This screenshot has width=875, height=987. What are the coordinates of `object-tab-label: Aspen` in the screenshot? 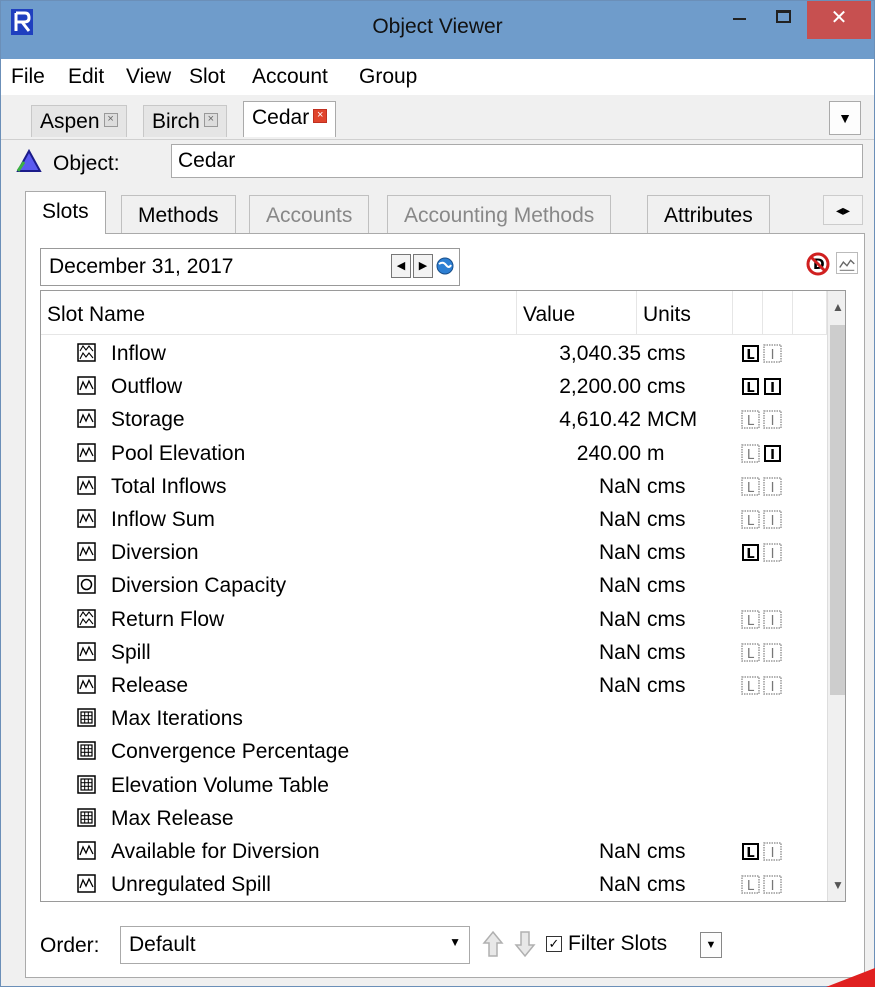 It's located at (70, 121).